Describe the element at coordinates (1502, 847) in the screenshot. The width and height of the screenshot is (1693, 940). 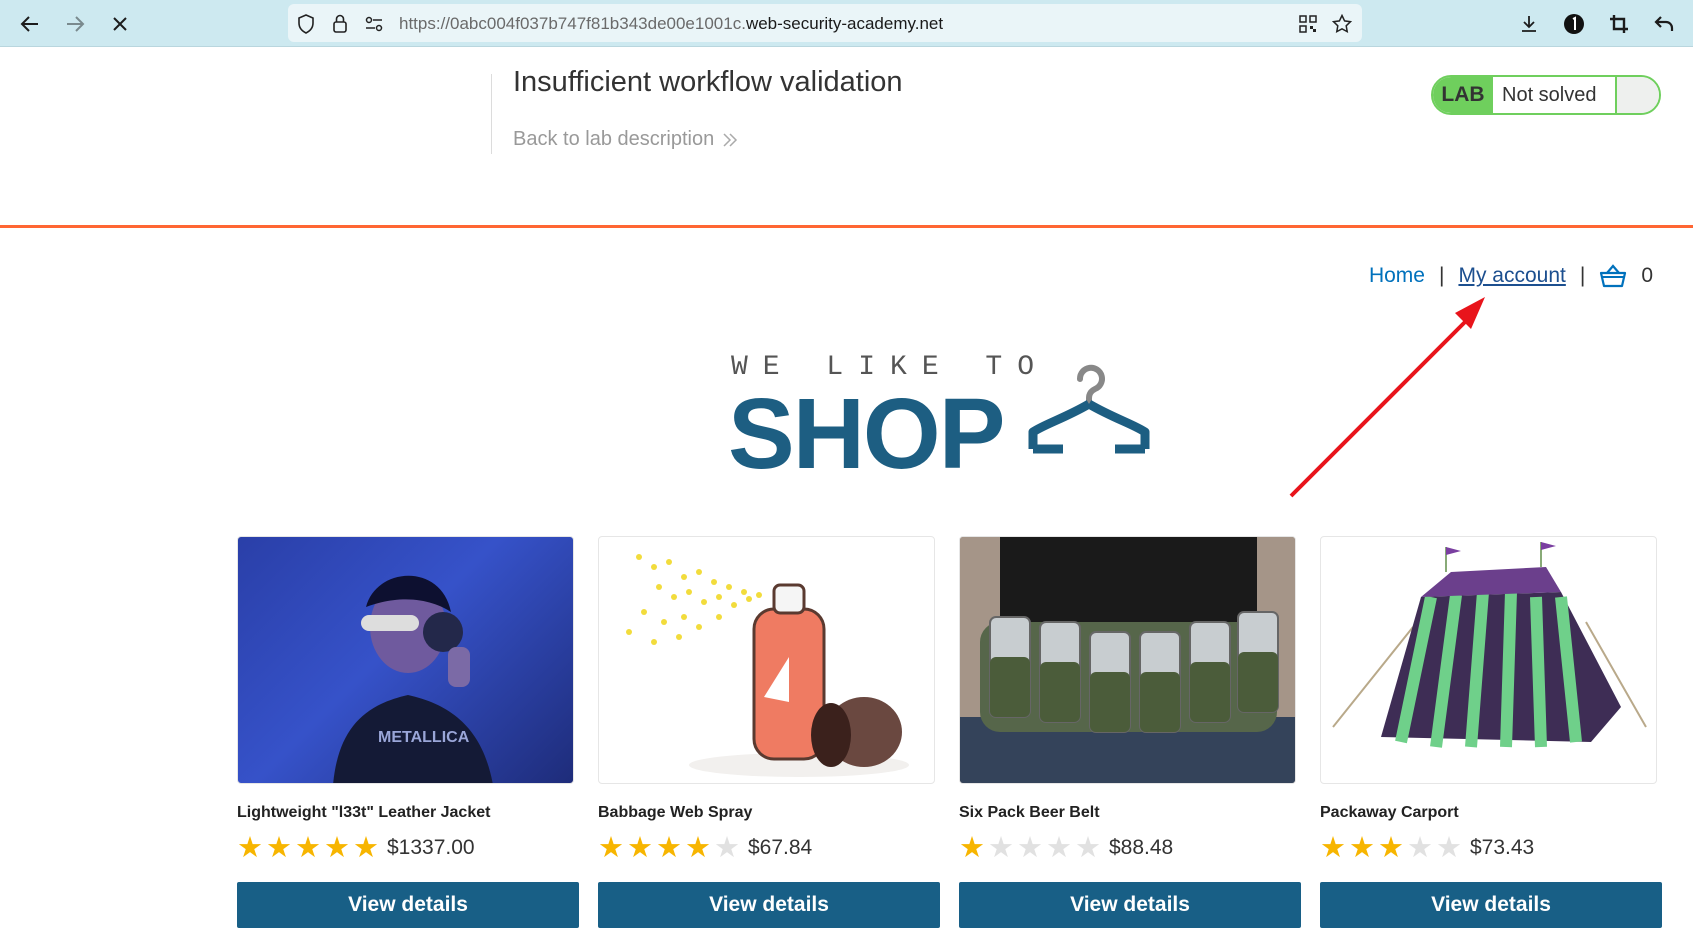
I see `product-price: $73.43` at that location.